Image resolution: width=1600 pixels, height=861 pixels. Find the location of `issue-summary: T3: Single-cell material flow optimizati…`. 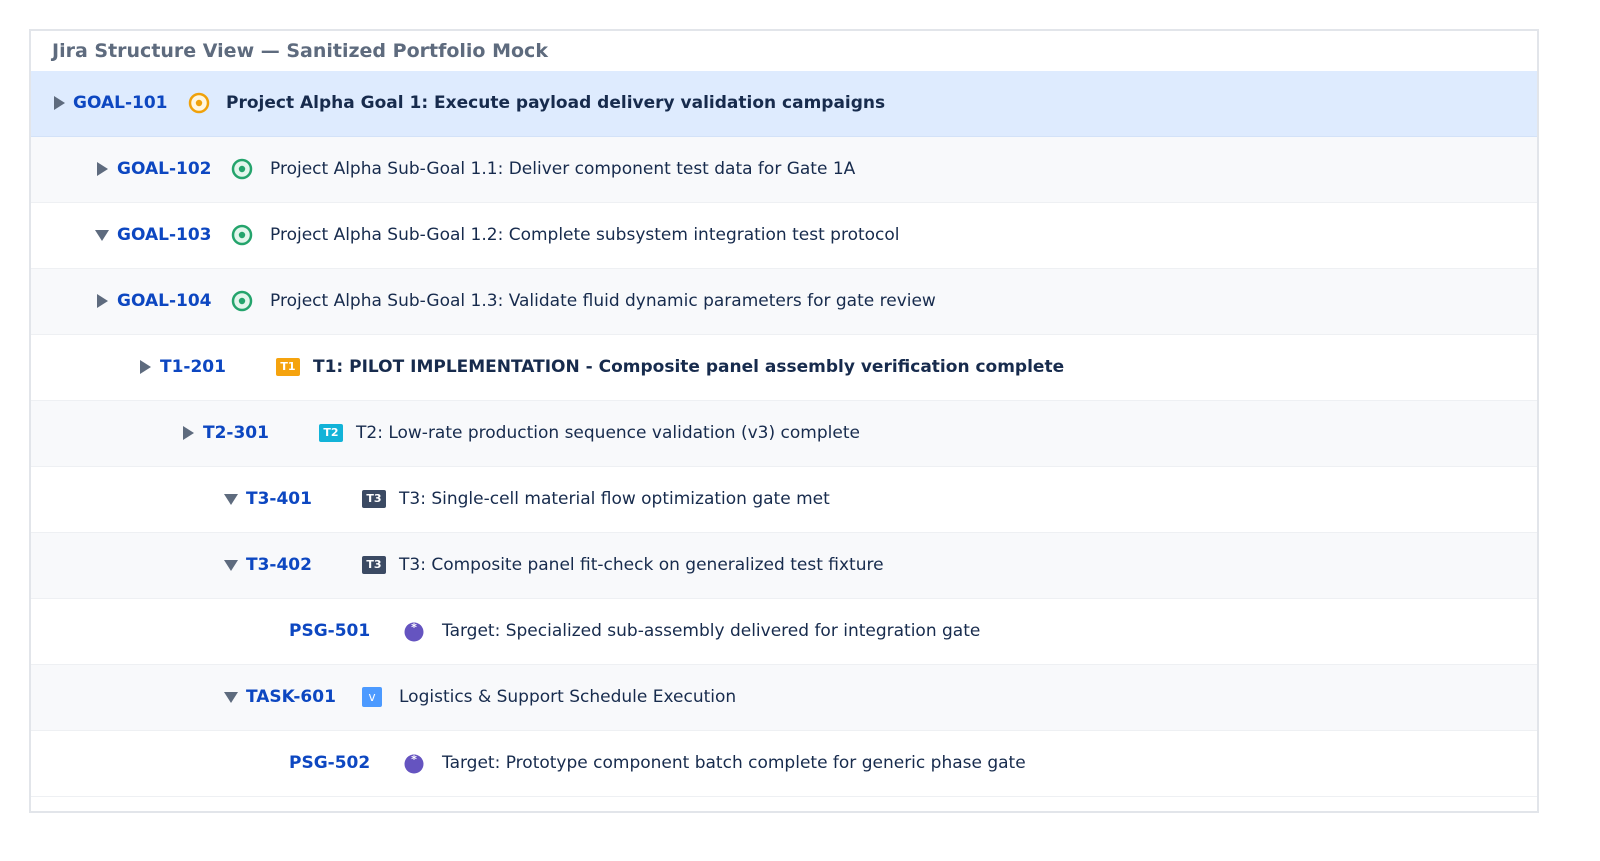

issue-summary: T3: Single-cell material flow optimizati… is located at coordinates (614, 499).